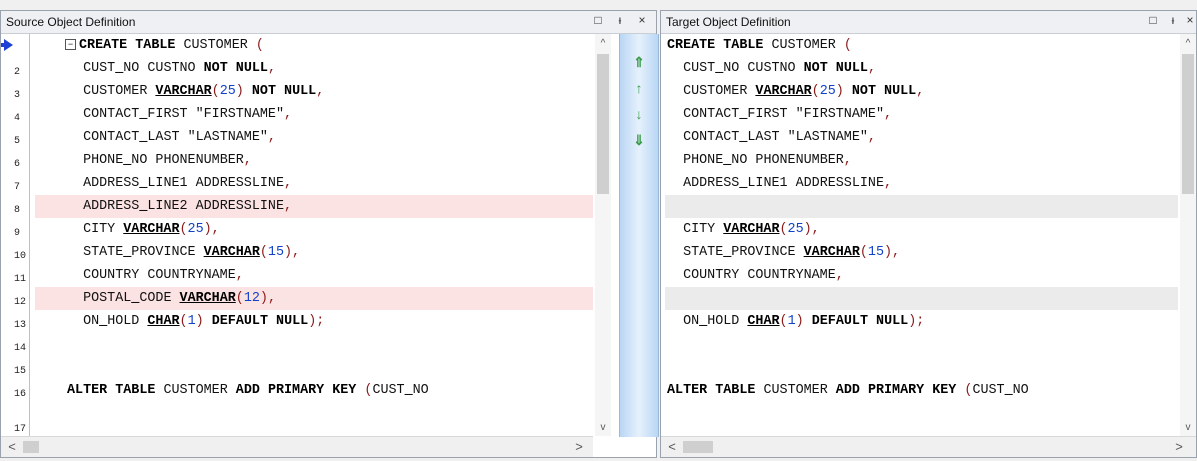  What do you see at coordinates (639, 140) in the screenshot?
I see `last-difference-icon: ⇓` at bounding box center [639, 140].